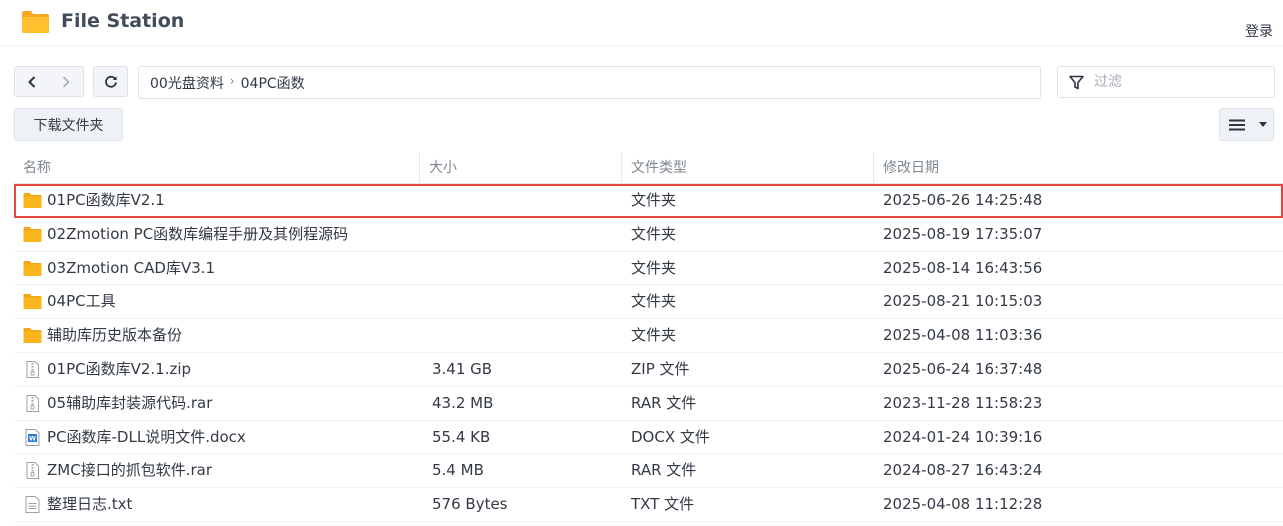  Describe the element at coordinates (1078, 168) in the screenshot. I see `column-header-modified: 修改日期` at that location.